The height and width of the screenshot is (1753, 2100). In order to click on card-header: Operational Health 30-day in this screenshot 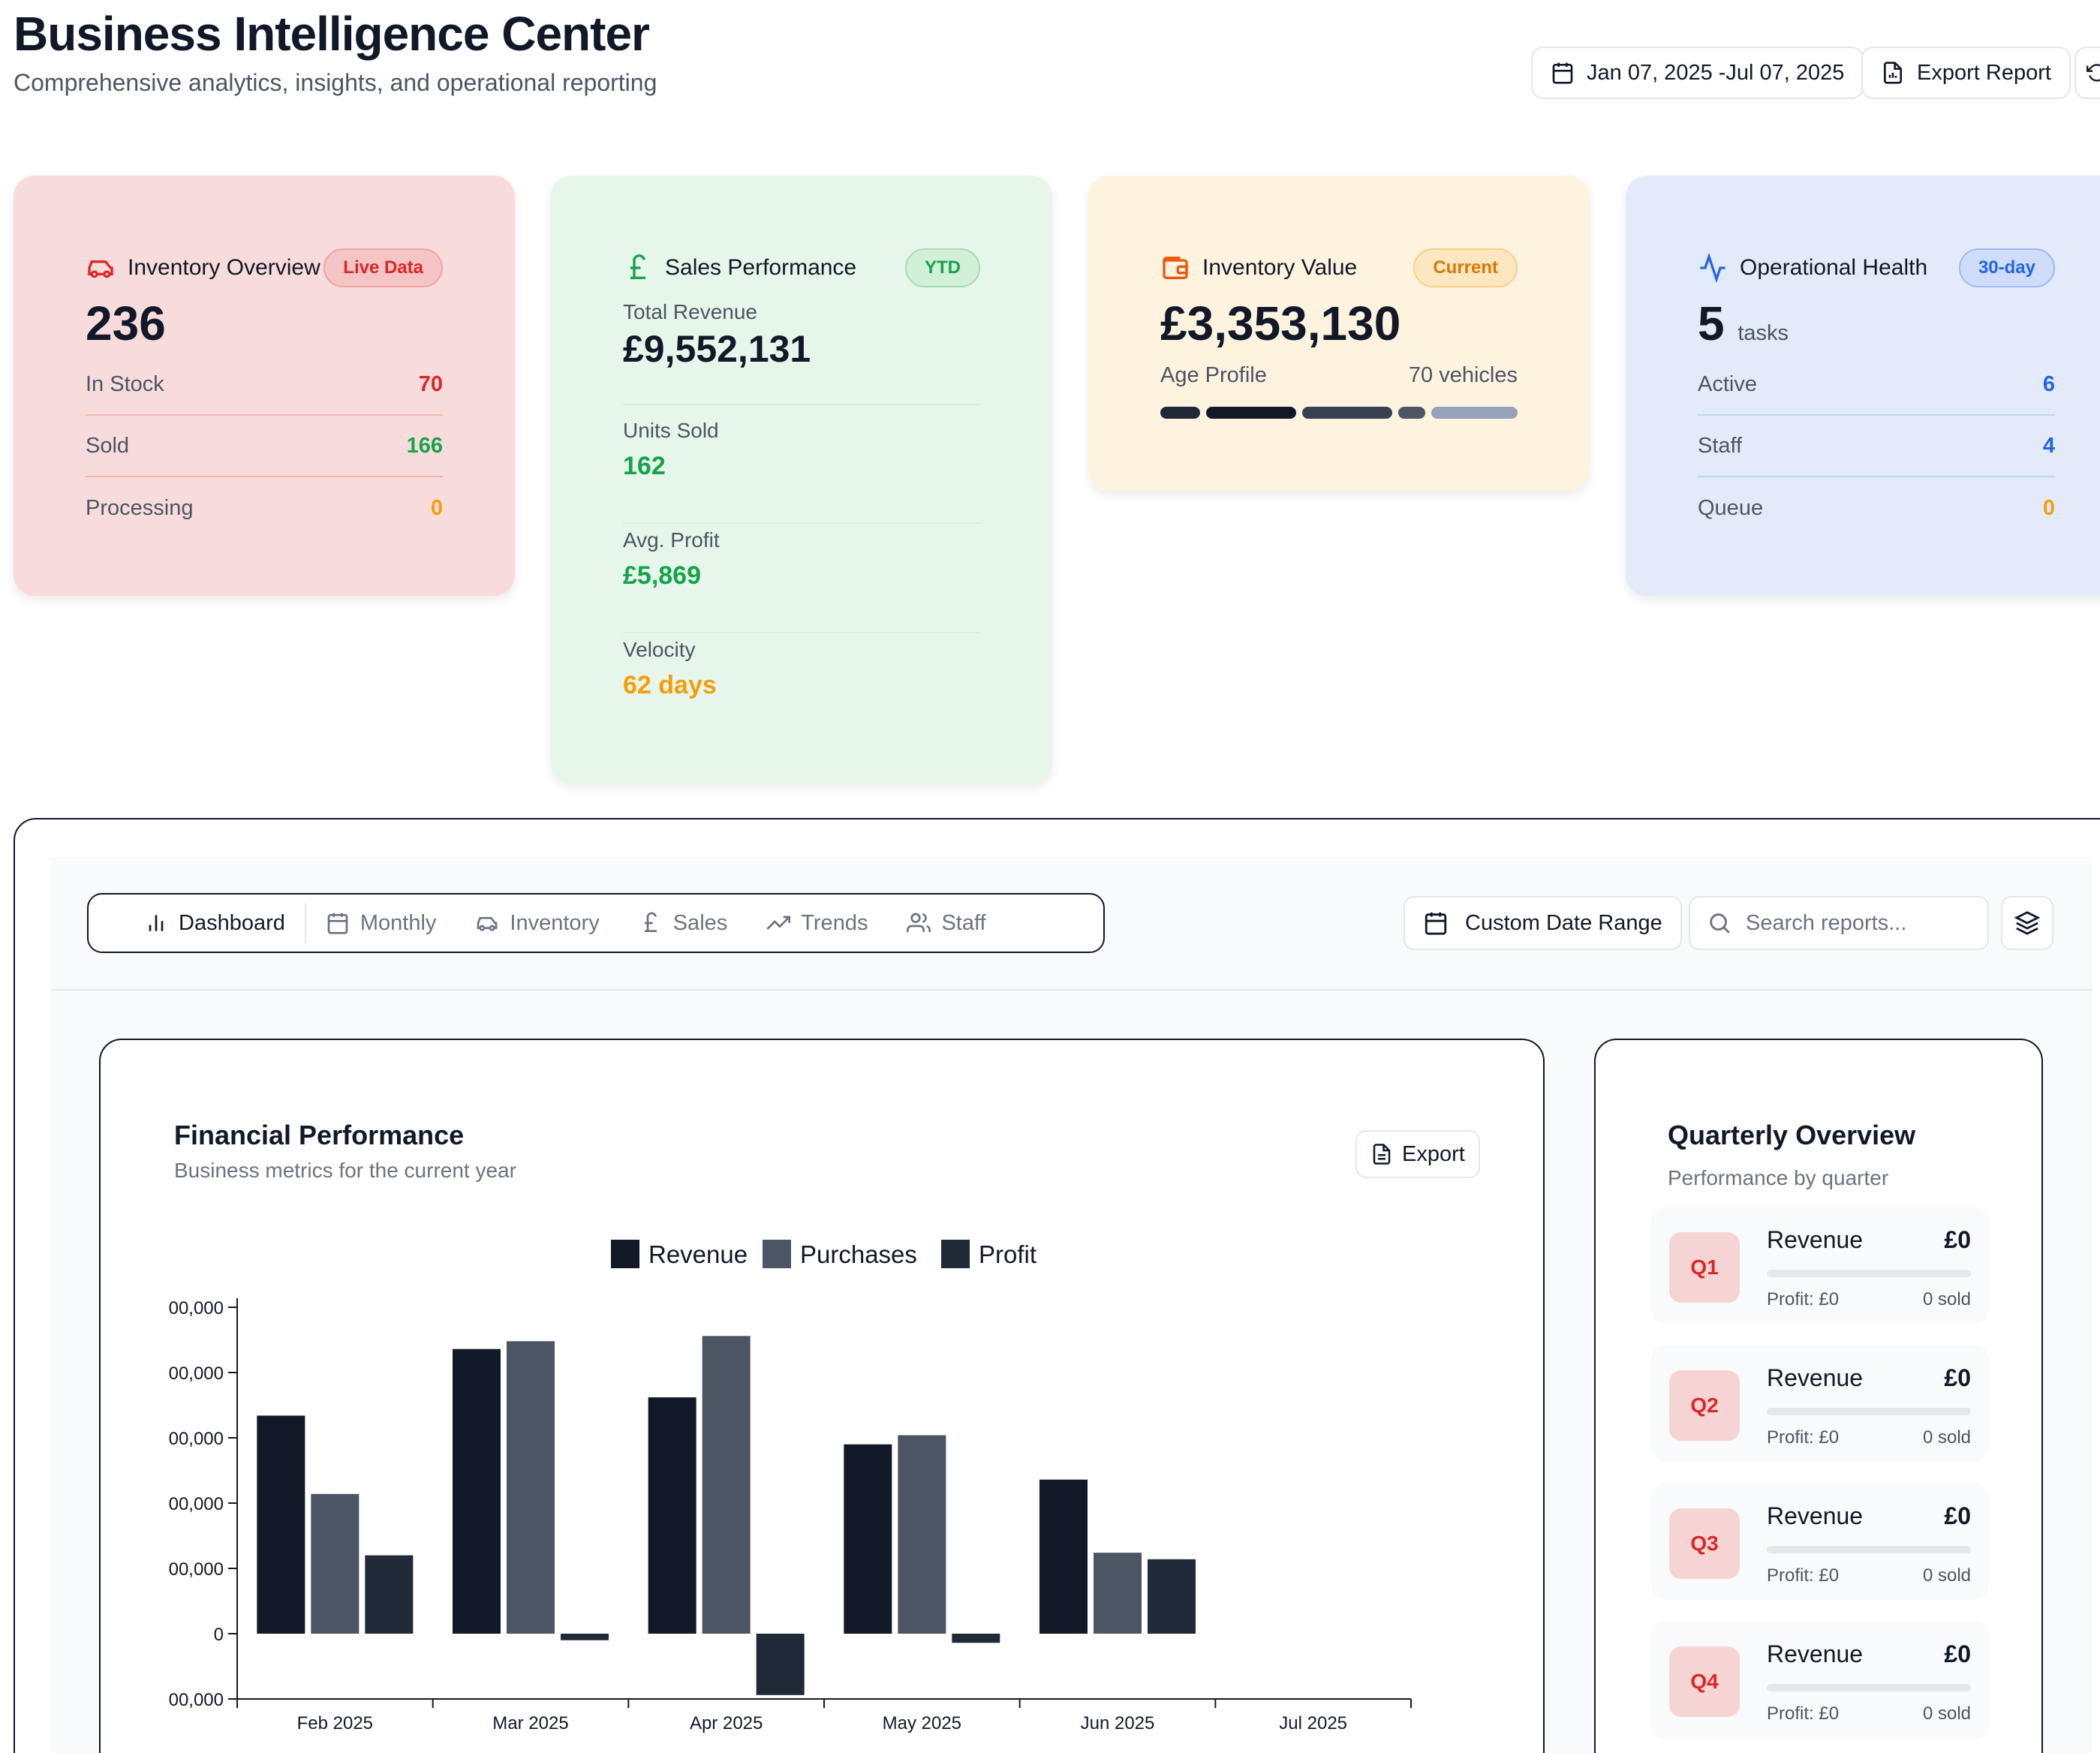, I will do `click(1876, 268)`.